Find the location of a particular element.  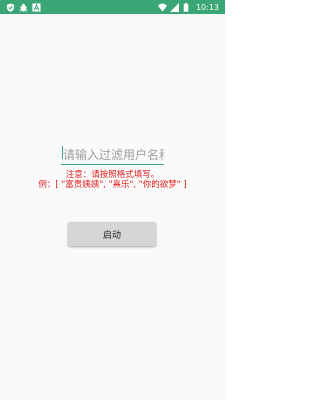

bug-icon is located at coordinates (23, 7).